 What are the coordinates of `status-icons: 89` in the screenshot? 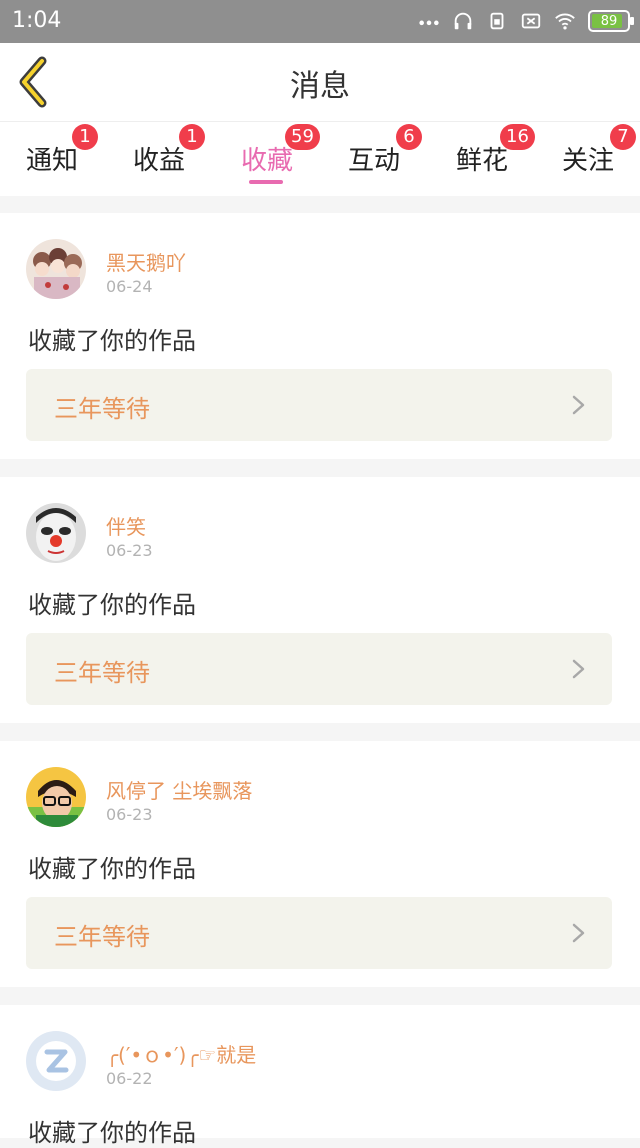 It's located at (526, 21).